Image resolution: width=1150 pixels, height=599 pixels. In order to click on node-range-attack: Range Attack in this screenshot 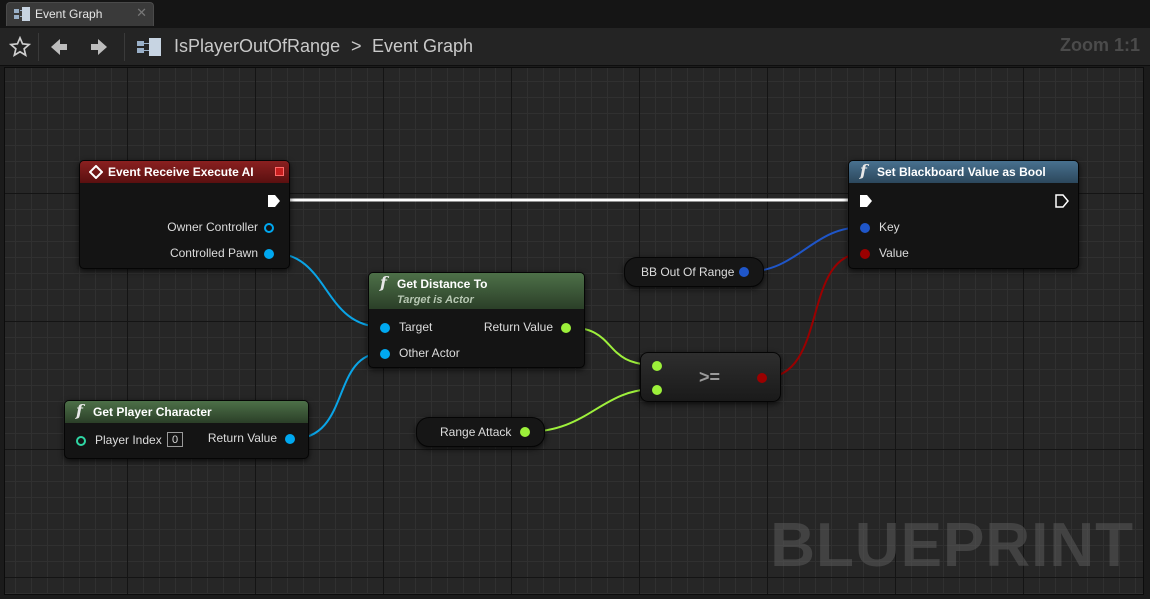, I will do `click(480, 432)`.